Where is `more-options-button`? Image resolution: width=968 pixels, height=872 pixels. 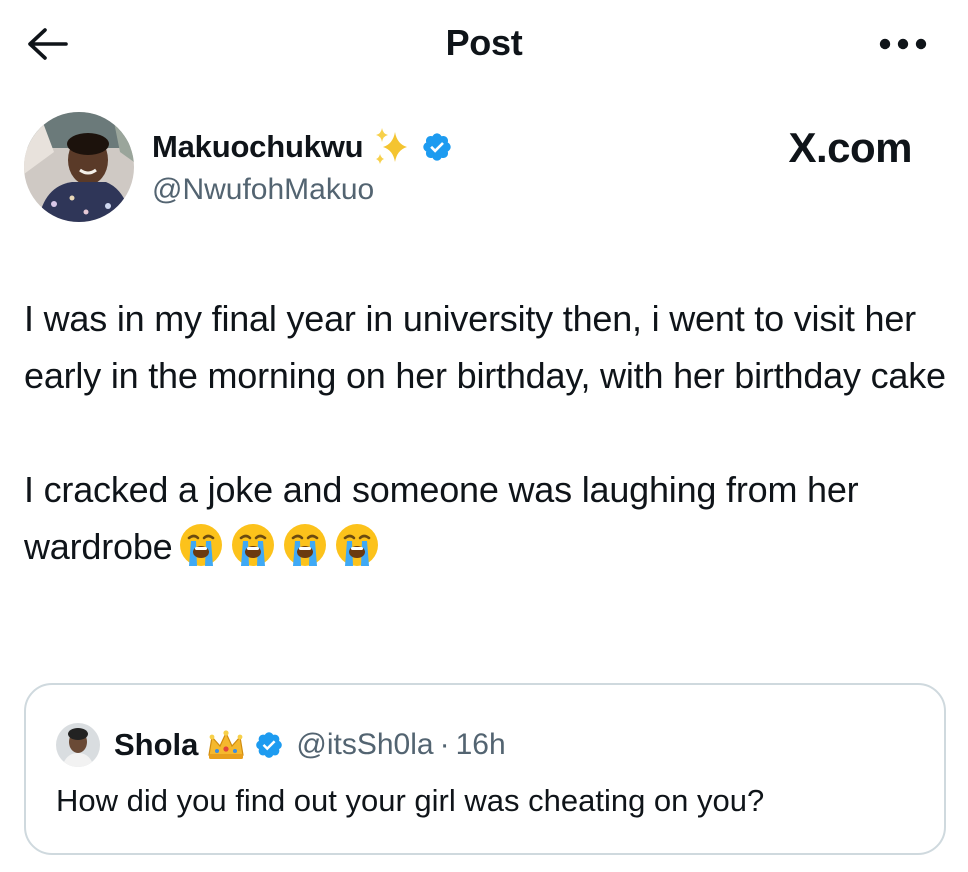
more-options-button is located at coordinates (903, 44).